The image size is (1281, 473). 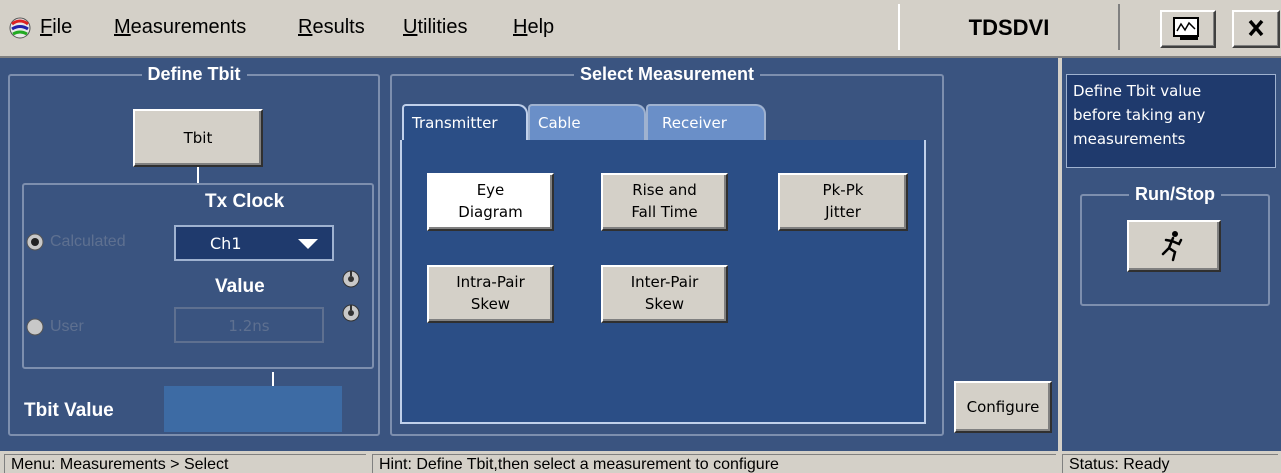 I want to click on minimize-button, so click(x=1188, y=29).